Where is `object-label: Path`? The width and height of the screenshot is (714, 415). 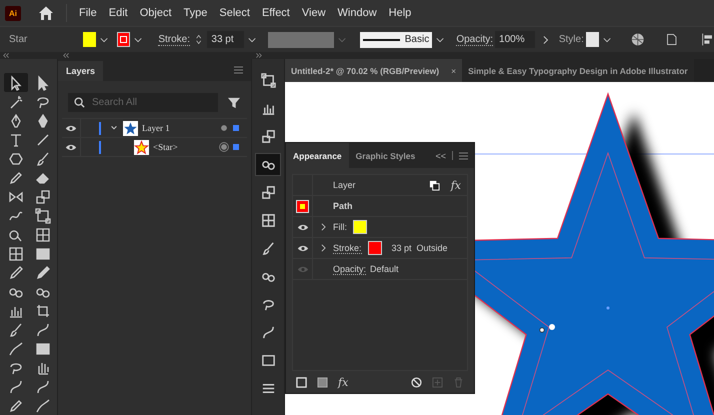
object-label: Path is located at coordinates (343, 206).